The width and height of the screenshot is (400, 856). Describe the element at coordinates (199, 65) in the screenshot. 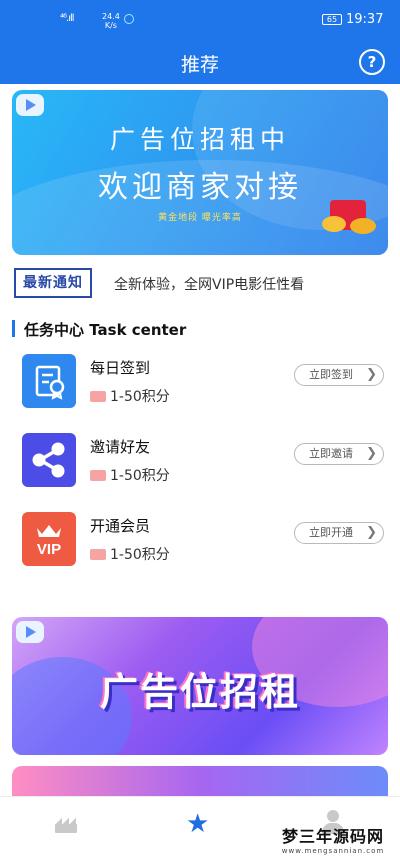

I see `page-title: 推荐` at that location.